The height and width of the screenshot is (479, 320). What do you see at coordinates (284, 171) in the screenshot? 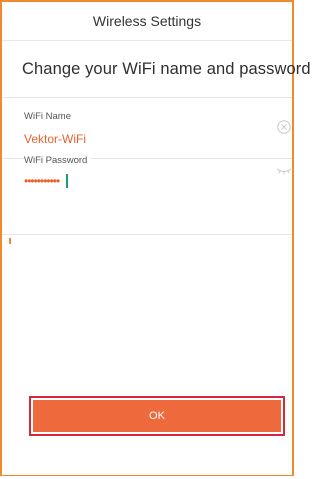
I see `eye-closed-icon` at bounding box center [284, 171].